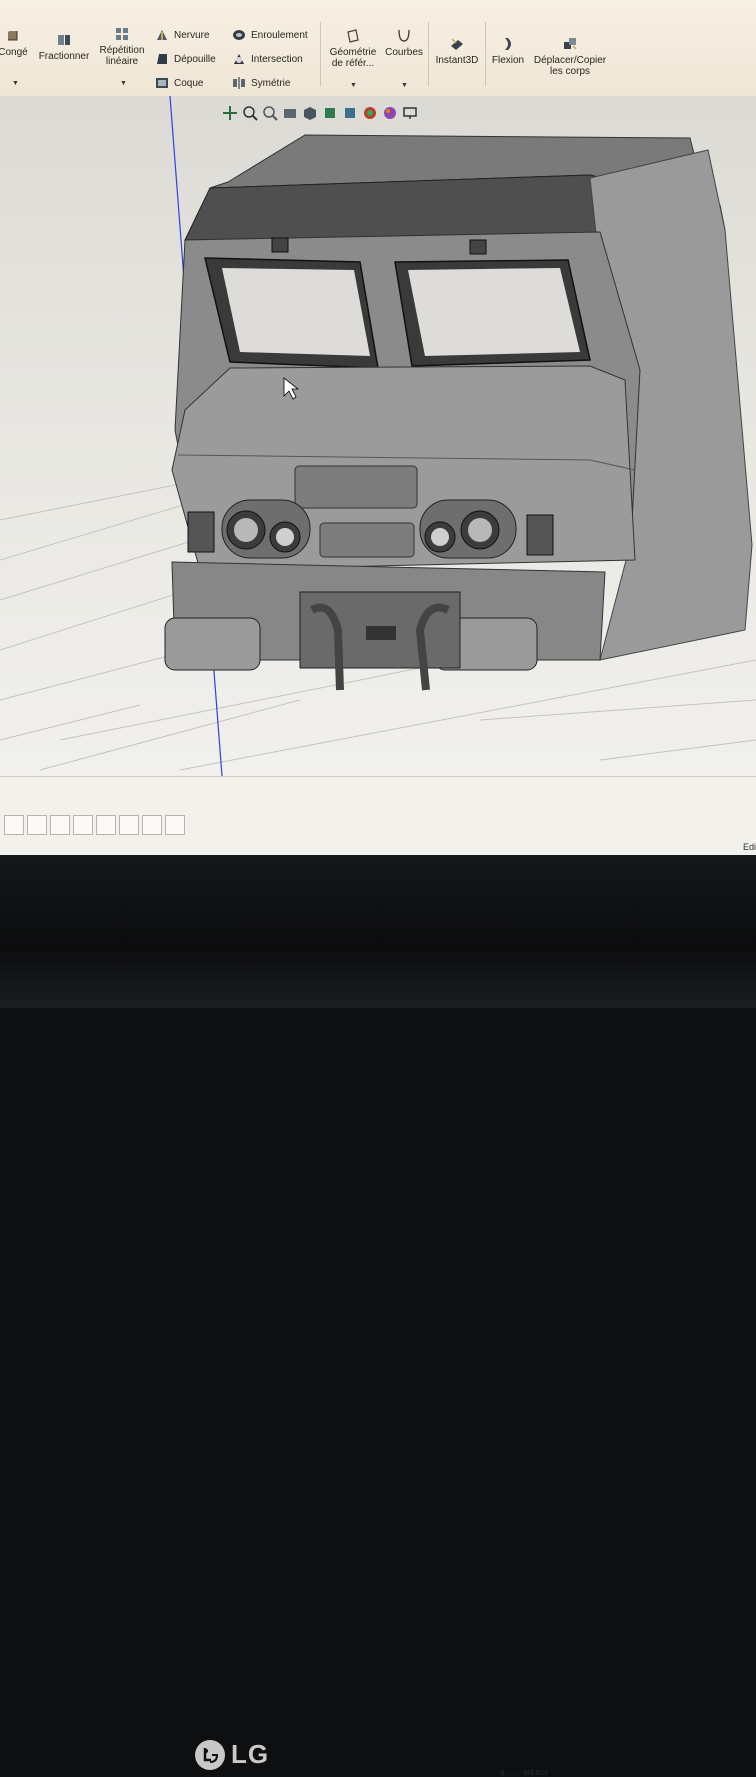 The image size is (756, 1777). What do you see at coordinates (280, 245) in the screenshot?
I see `left-lamp` at bounding box center [280, 245].